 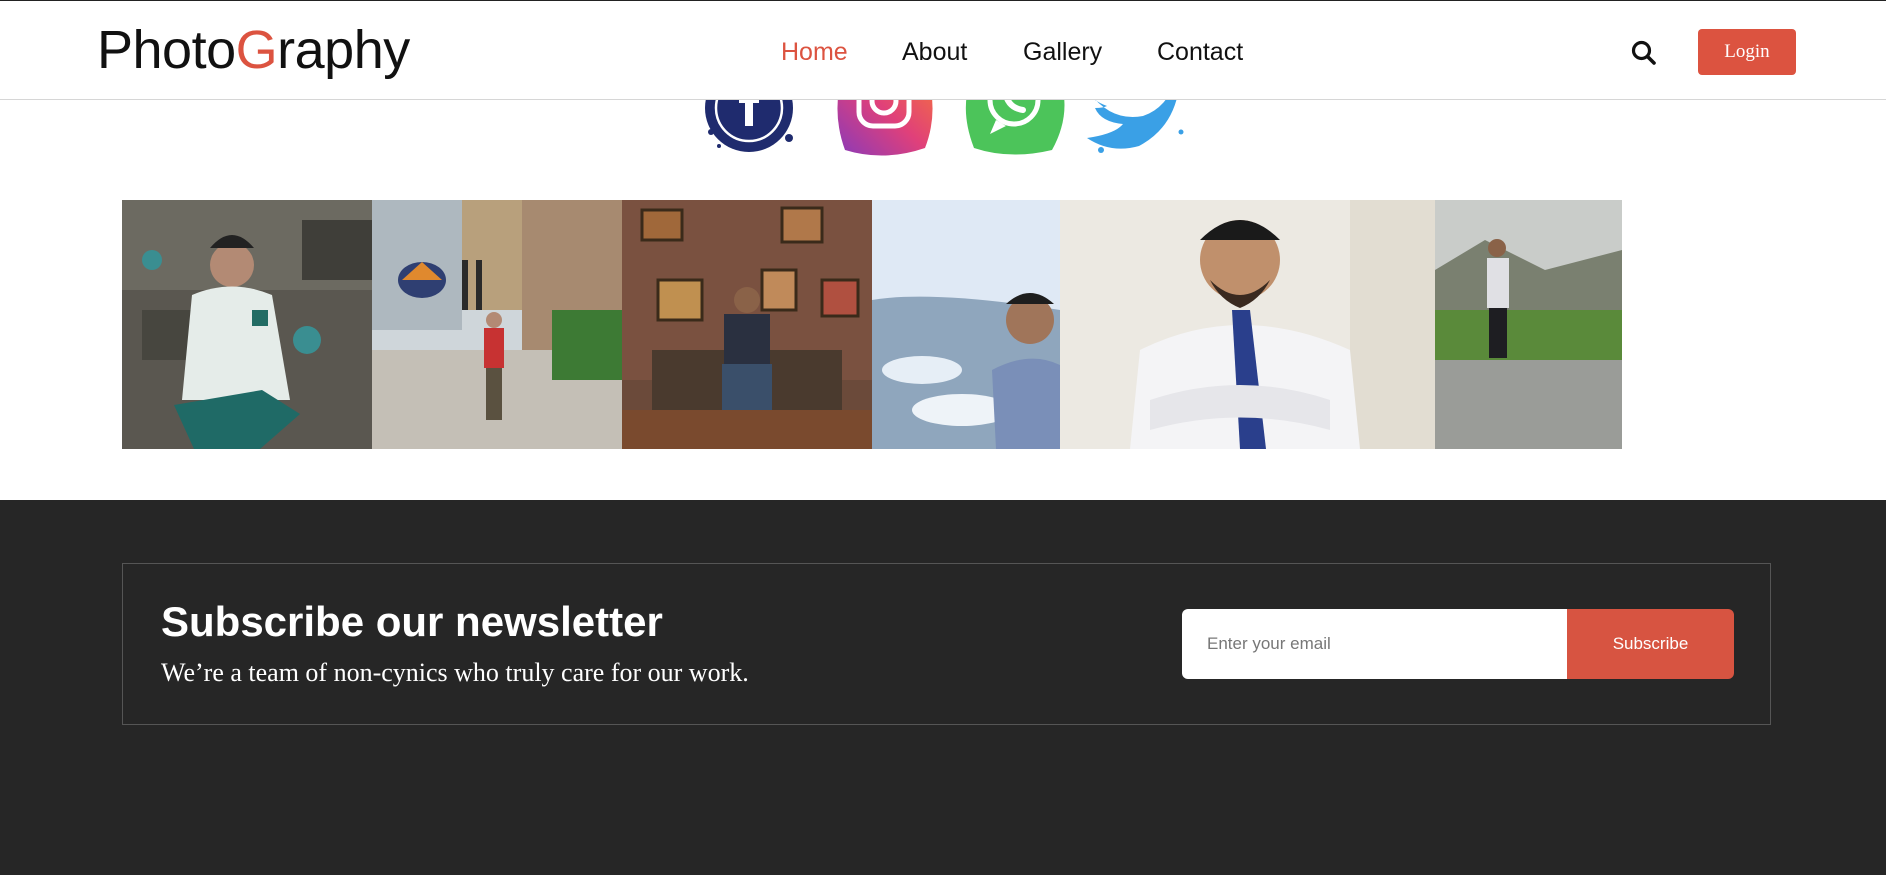 I want to click on nav-gallery: Gallery, so click(x=1062, y=52).